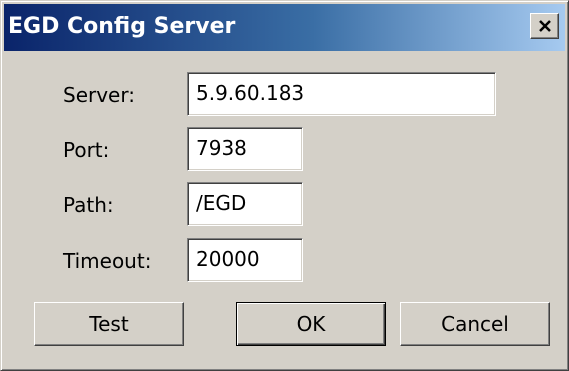 This screenshot has width=569, height=371. What do you see at coordinates (245, 260) in the screenshot?
I see `timeout-input: 20000` at bounding box center [245, 260].